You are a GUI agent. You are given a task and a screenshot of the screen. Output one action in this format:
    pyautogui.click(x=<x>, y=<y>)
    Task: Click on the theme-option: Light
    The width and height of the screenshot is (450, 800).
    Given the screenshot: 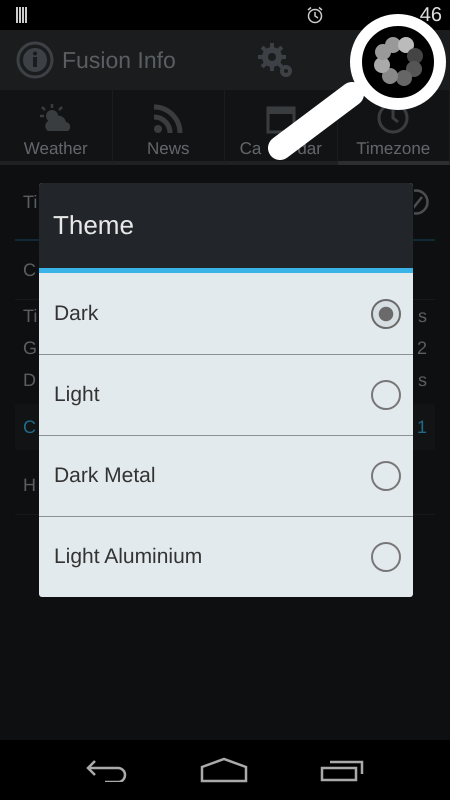 What is the action you would take?
    pyautogui.click(x=226, y=394)
    